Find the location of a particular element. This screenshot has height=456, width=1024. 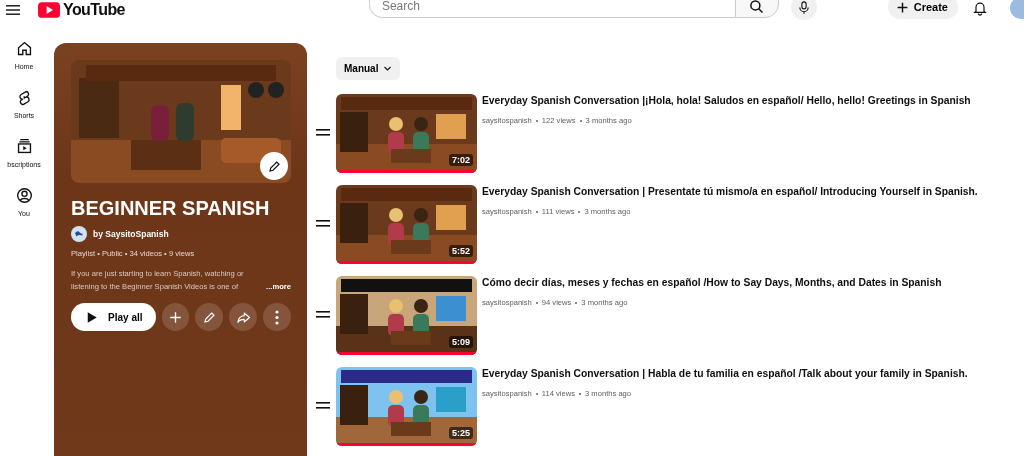

chevron-icon is located at coordinates (388, 68).